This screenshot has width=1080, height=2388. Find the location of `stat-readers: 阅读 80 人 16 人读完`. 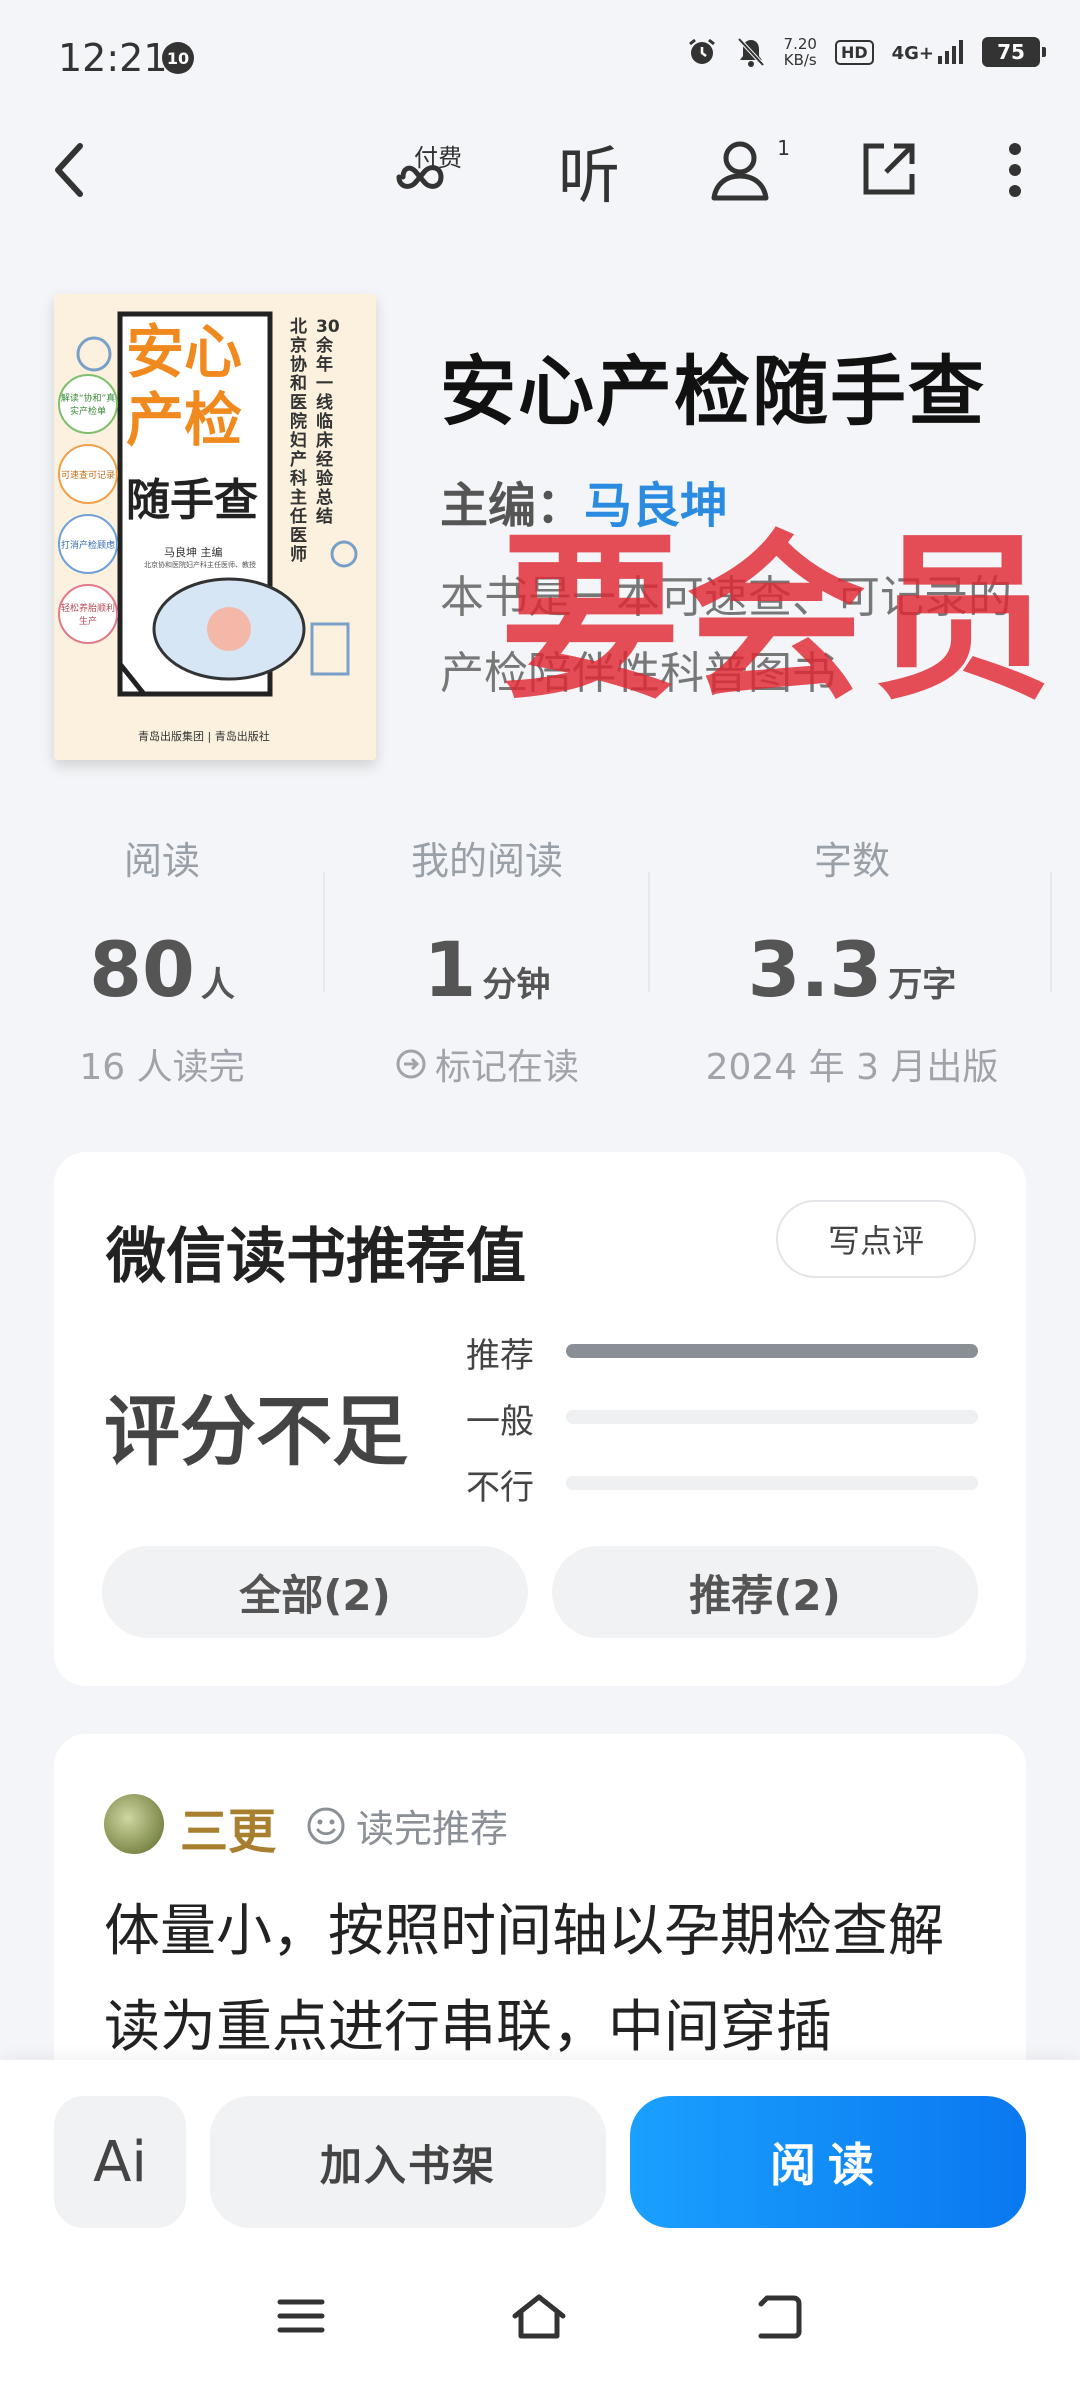

stat-readers: 阅读 80 人 16 人读完 is located at coordinates (162, 960).